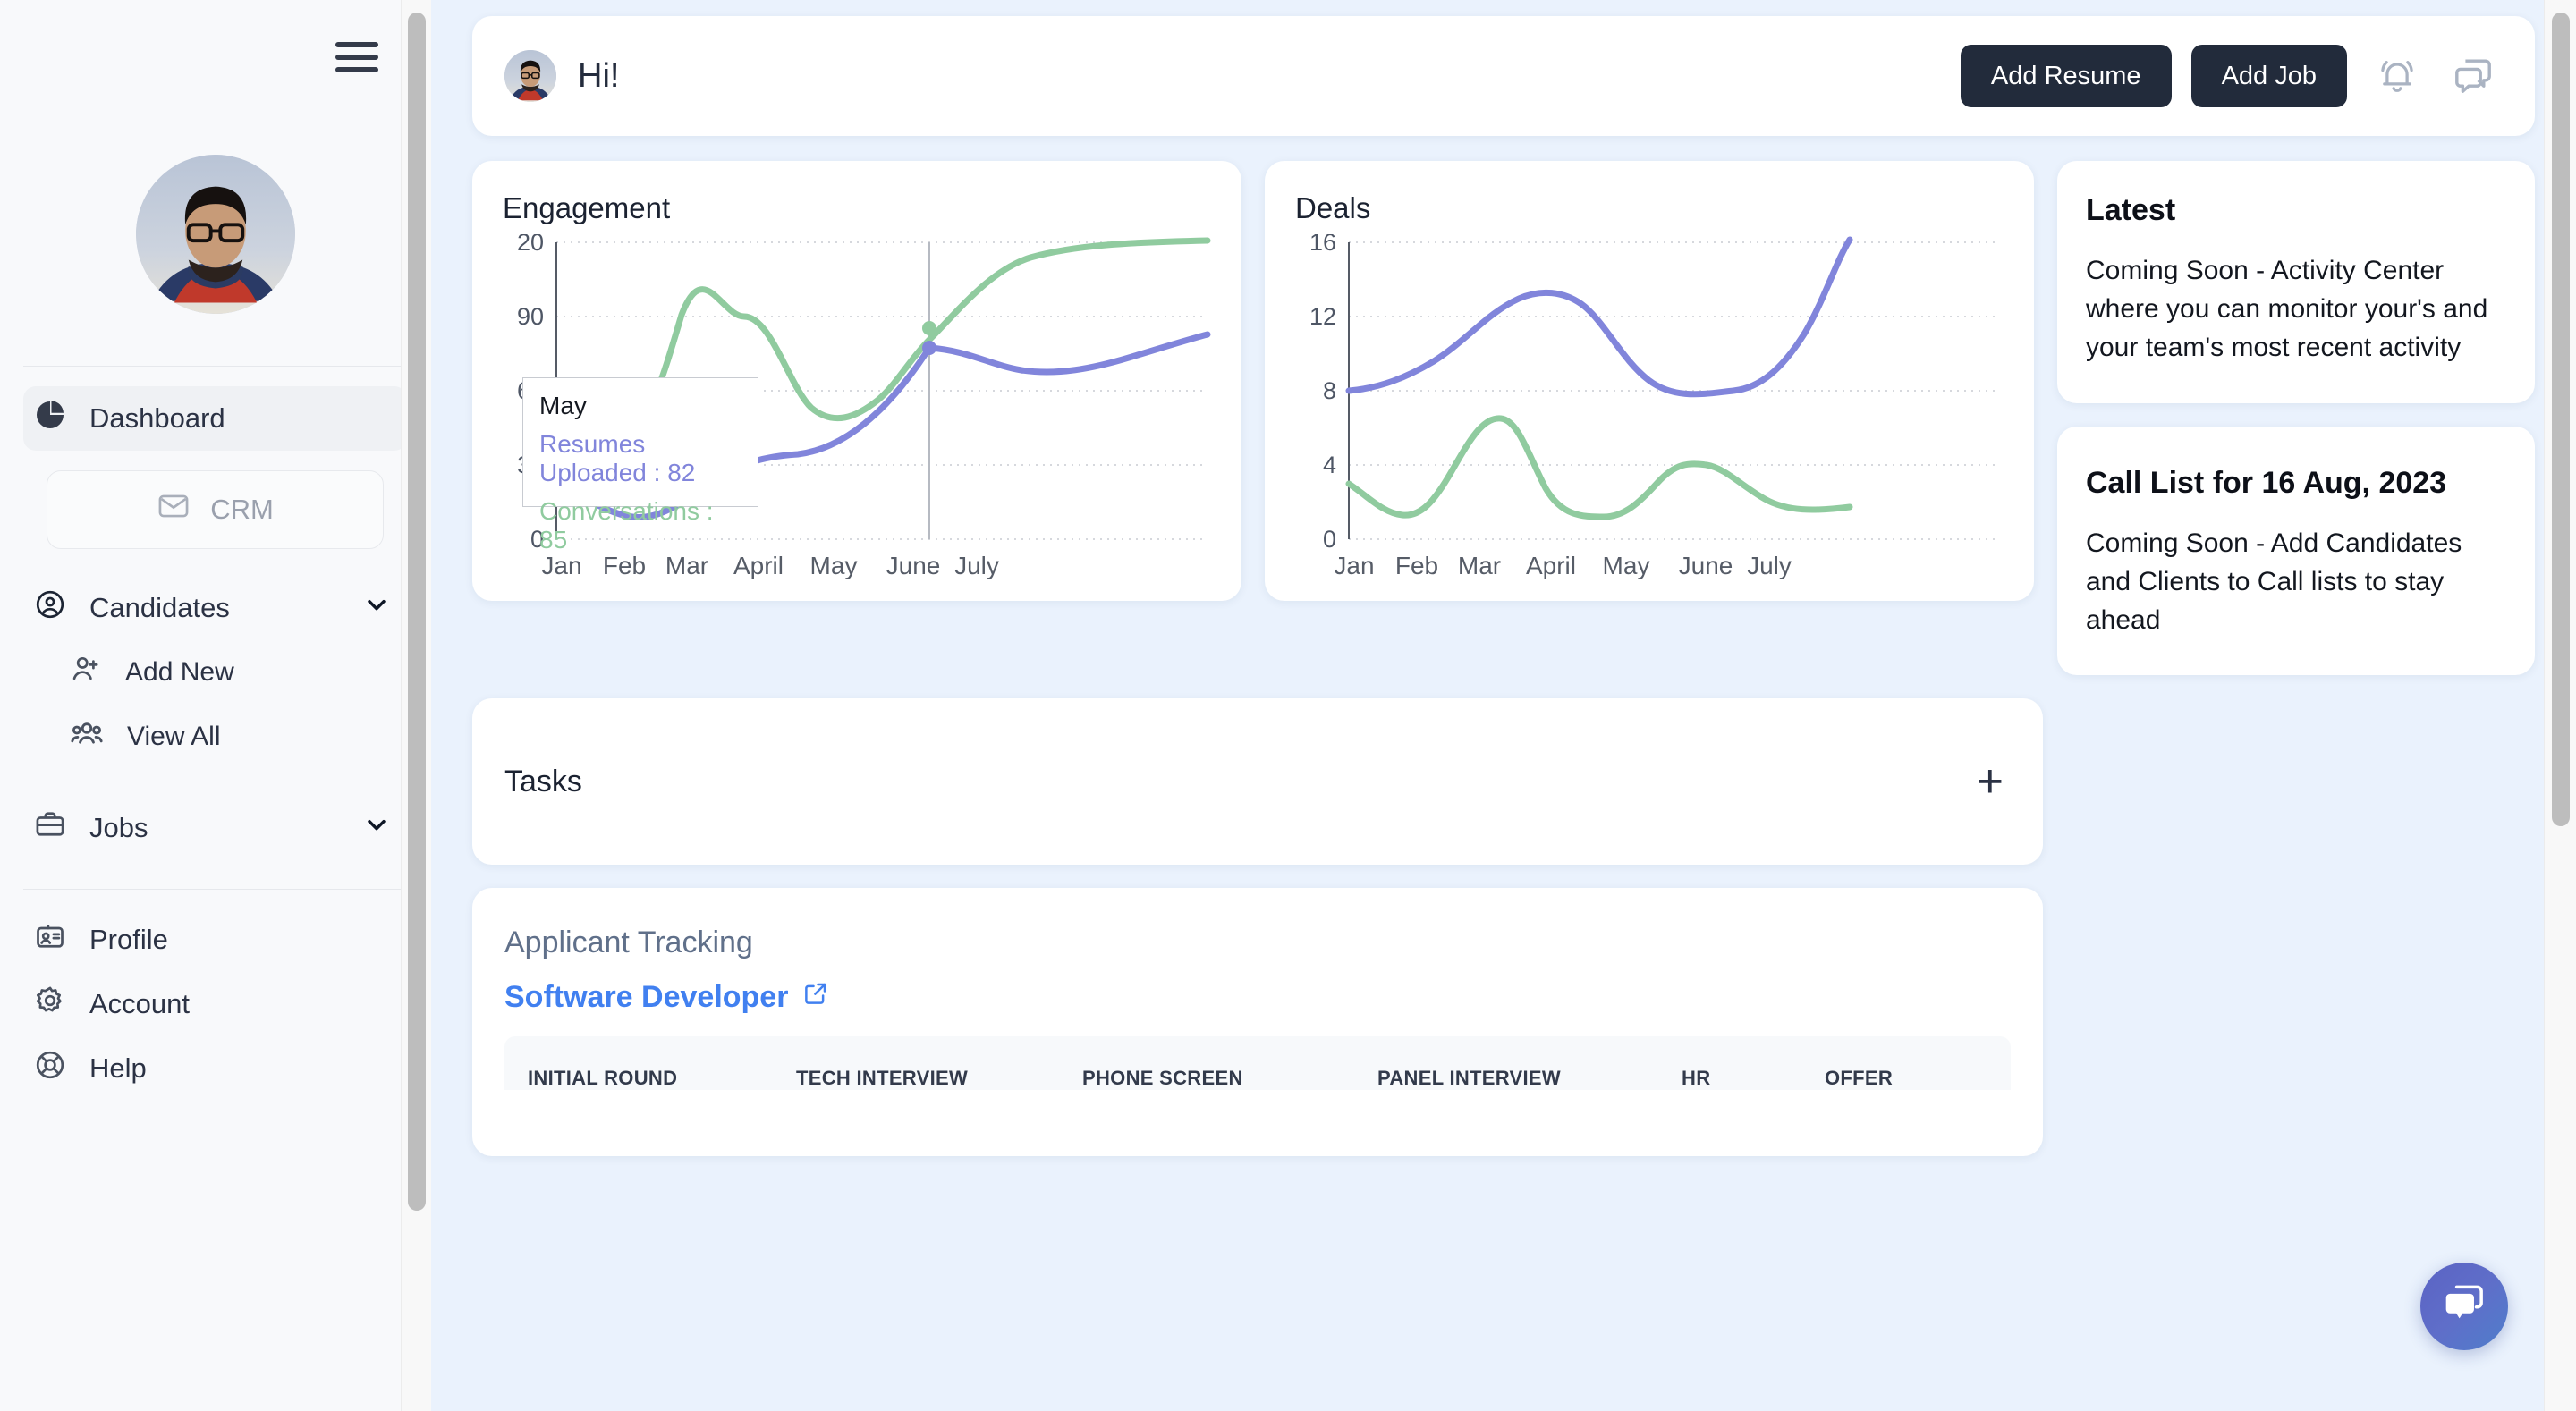  Describe the element at coordinates (857, 413) in the screenshot. I see `engagement-chart: 20 90 60 30 0` at that location.